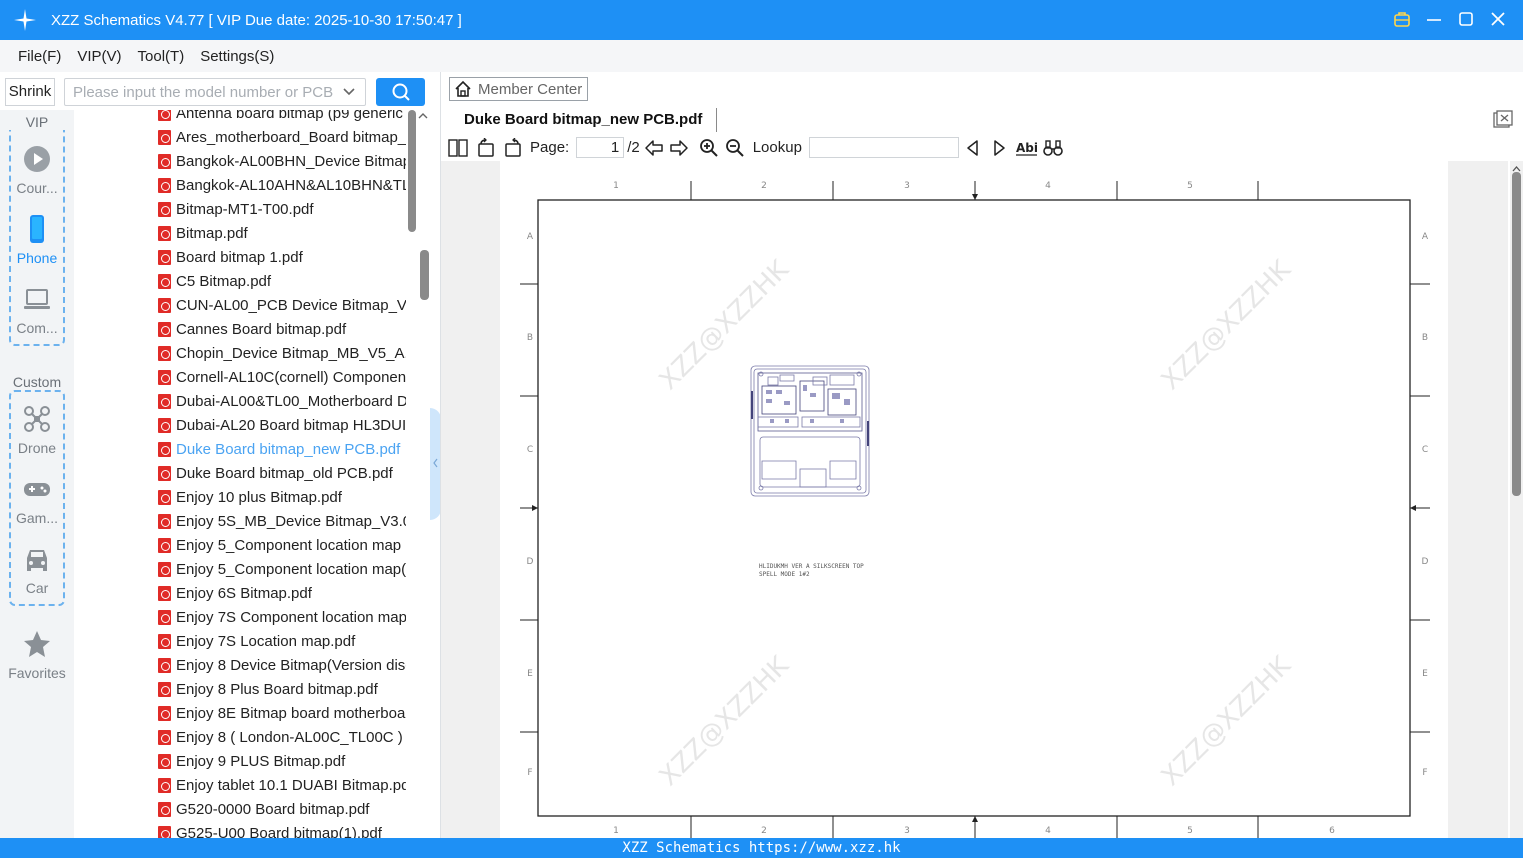 The width and height of the screenshot is (1523, 858). I want to click on panel-scrollbar, so click(424, 275).